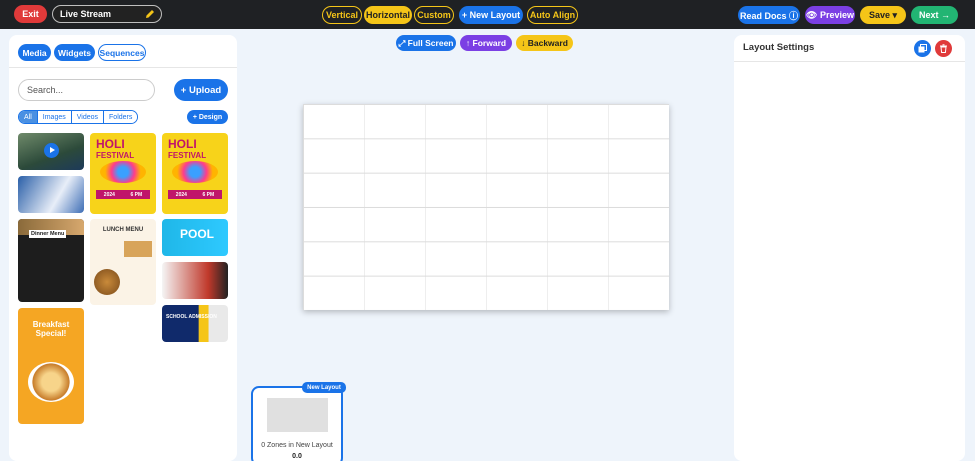 The image size is (975, 461). Describe the element at coordinates (297, 415) in the screenshot. I see `layout-preview` at that location.